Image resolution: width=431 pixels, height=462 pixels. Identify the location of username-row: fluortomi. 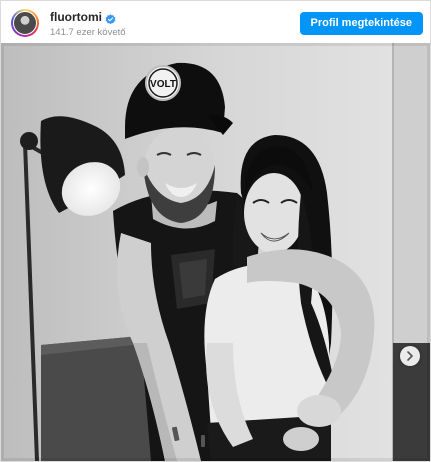
(88, 17).